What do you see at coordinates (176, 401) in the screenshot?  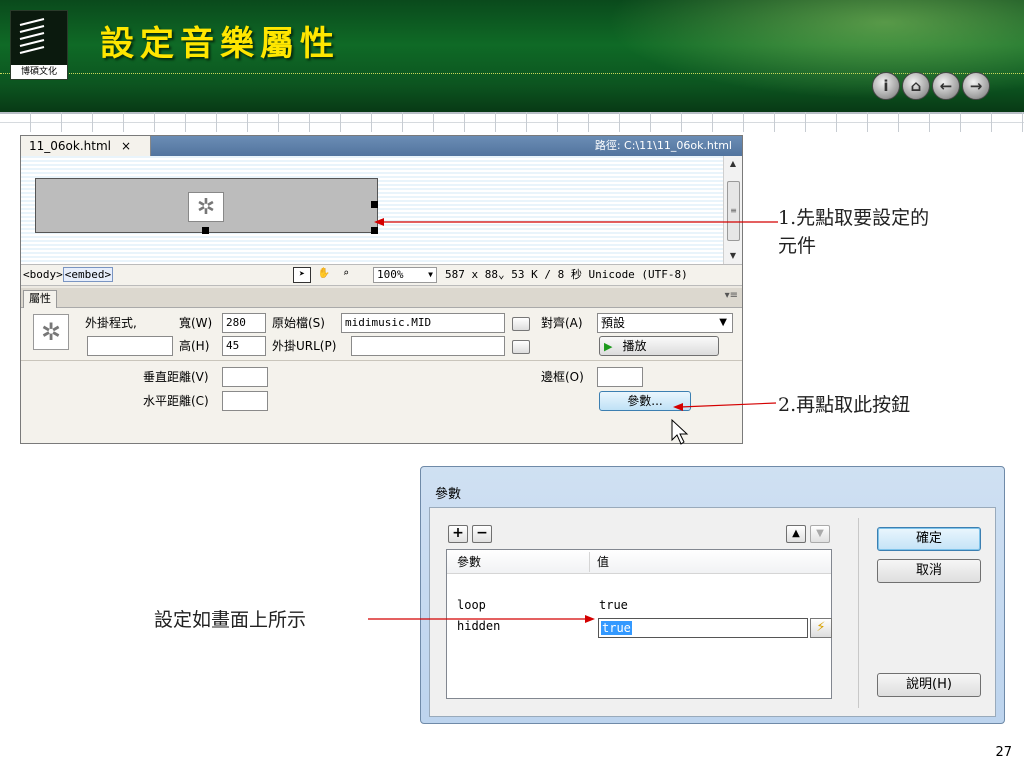 I see `hspace-label: 水平距離(C)` at bounding box center [176, 401].